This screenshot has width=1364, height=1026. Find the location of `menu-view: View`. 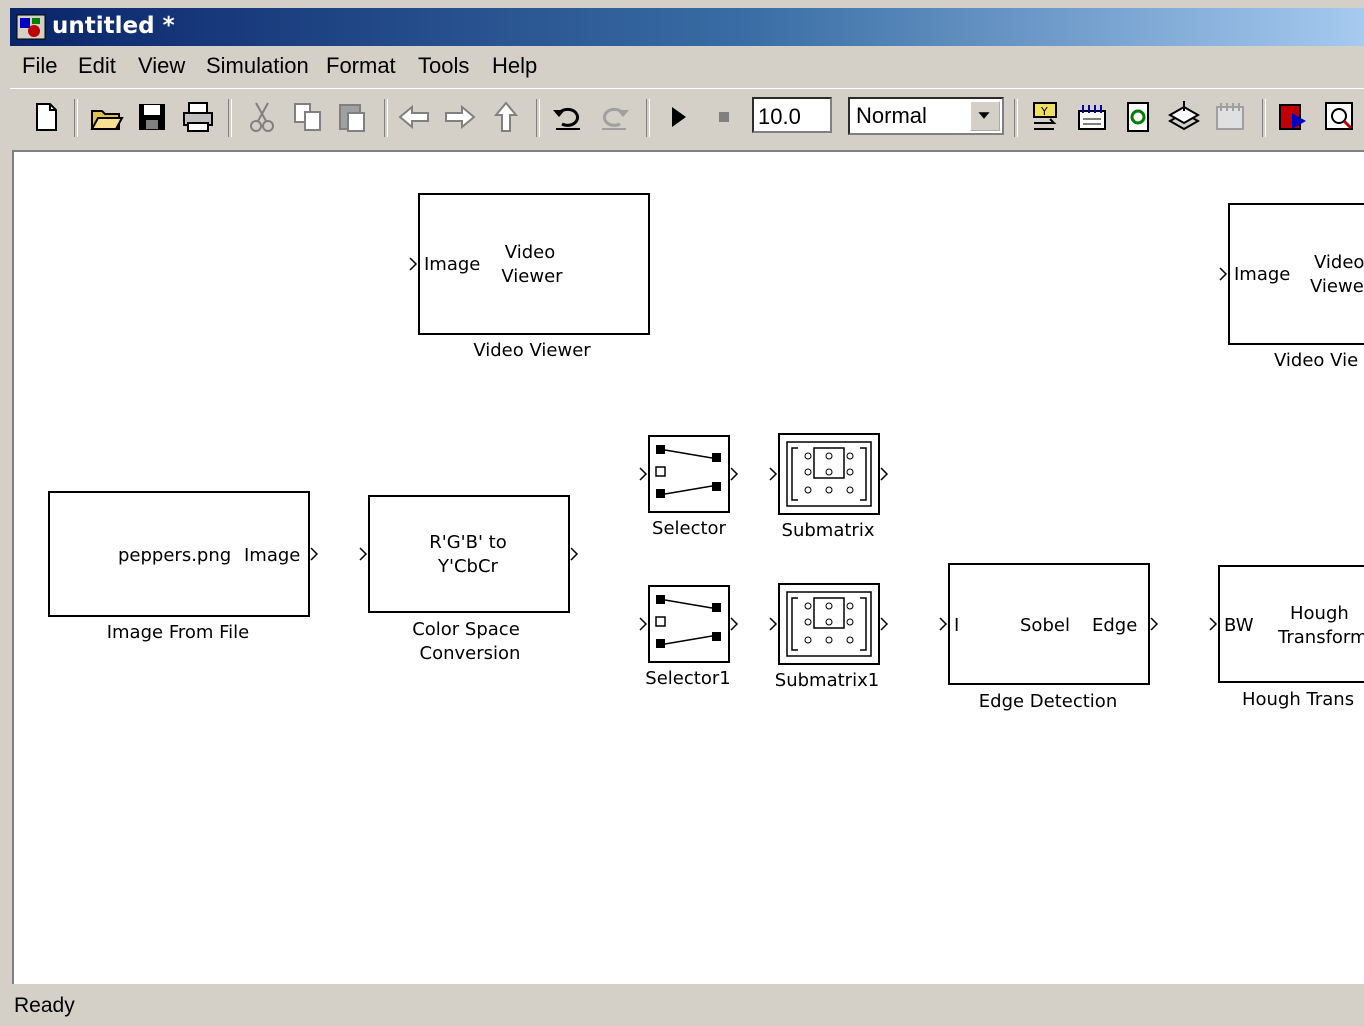

menu-view: View is located at coordinates (161, 66).